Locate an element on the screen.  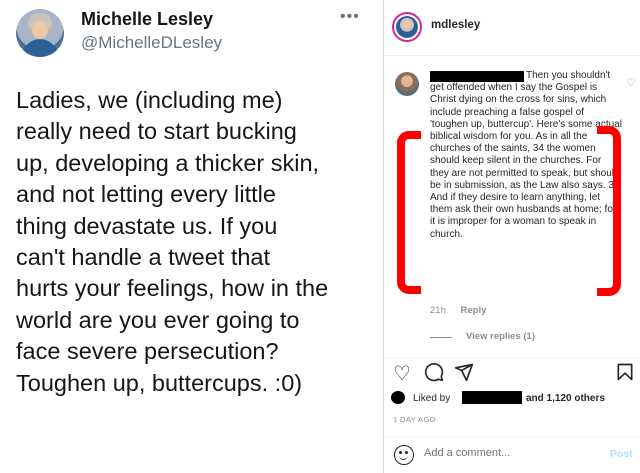
red-bracket-right is located at coordinates (609, 211).